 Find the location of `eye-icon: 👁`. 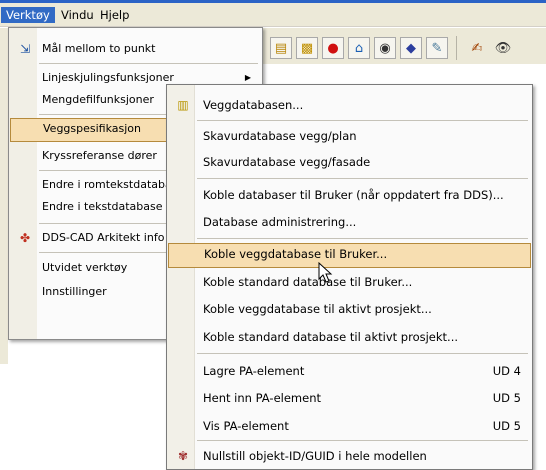

eye-icon: 👁 is located at coordinates (503, 48).